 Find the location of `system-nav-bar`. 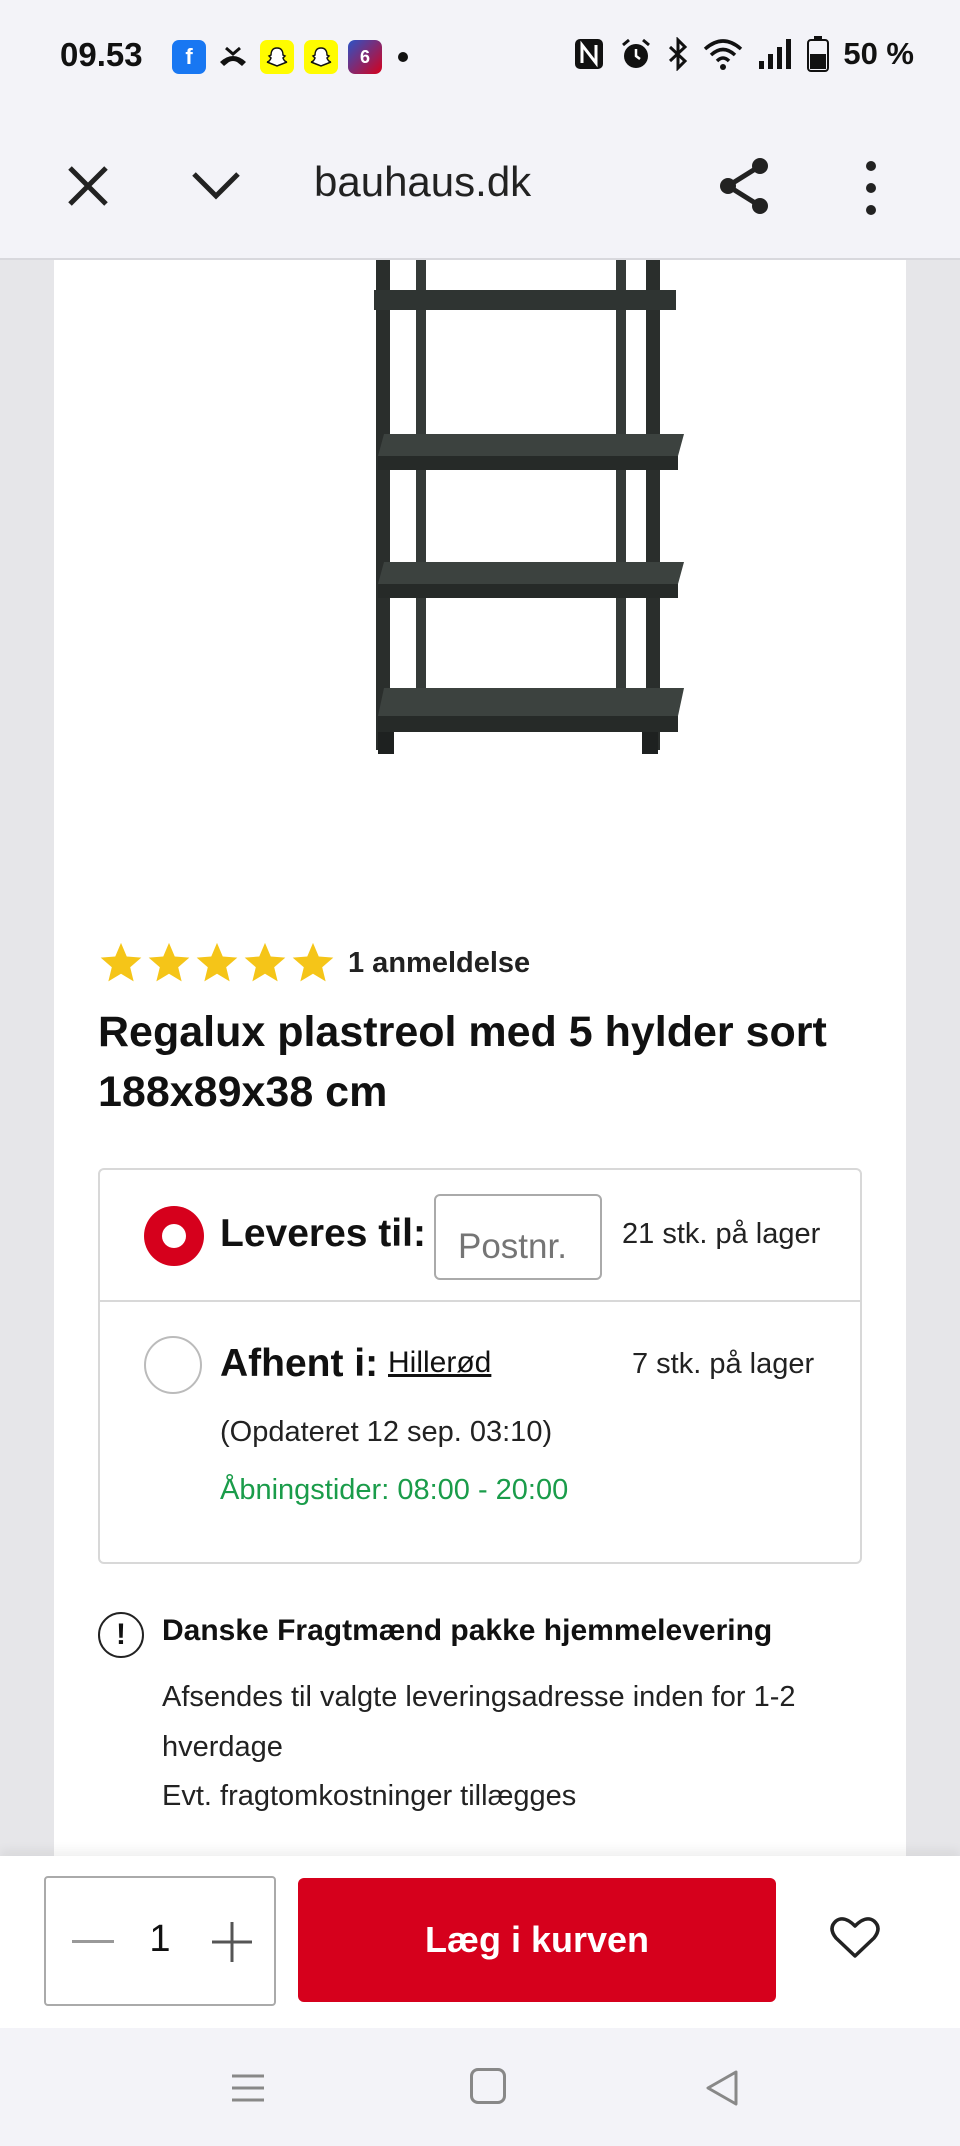

system-nav-bar is located at coordinates (480, 2087).